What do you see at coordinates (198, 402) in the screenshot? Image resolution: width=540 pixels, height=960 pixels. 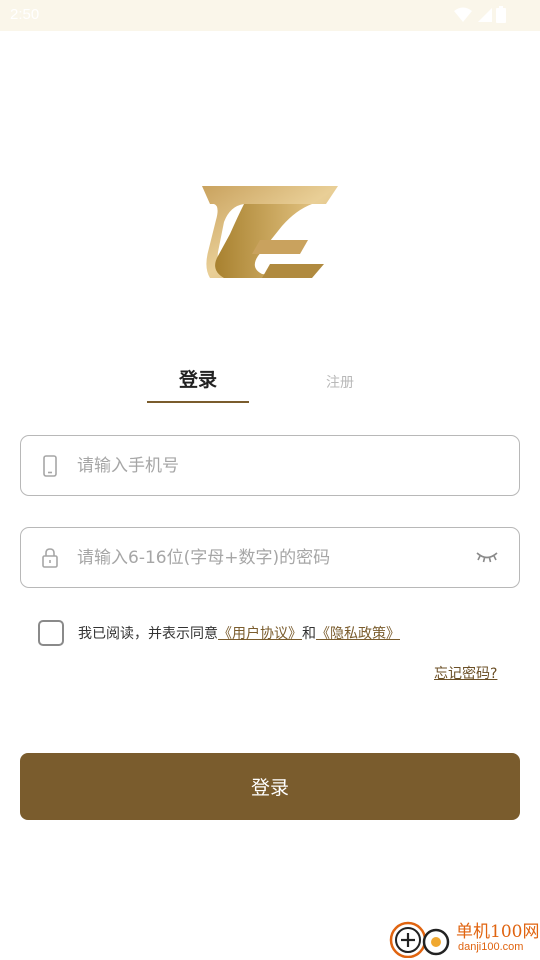 I see `tab-active-indicator` at bounding box center [198, 402].